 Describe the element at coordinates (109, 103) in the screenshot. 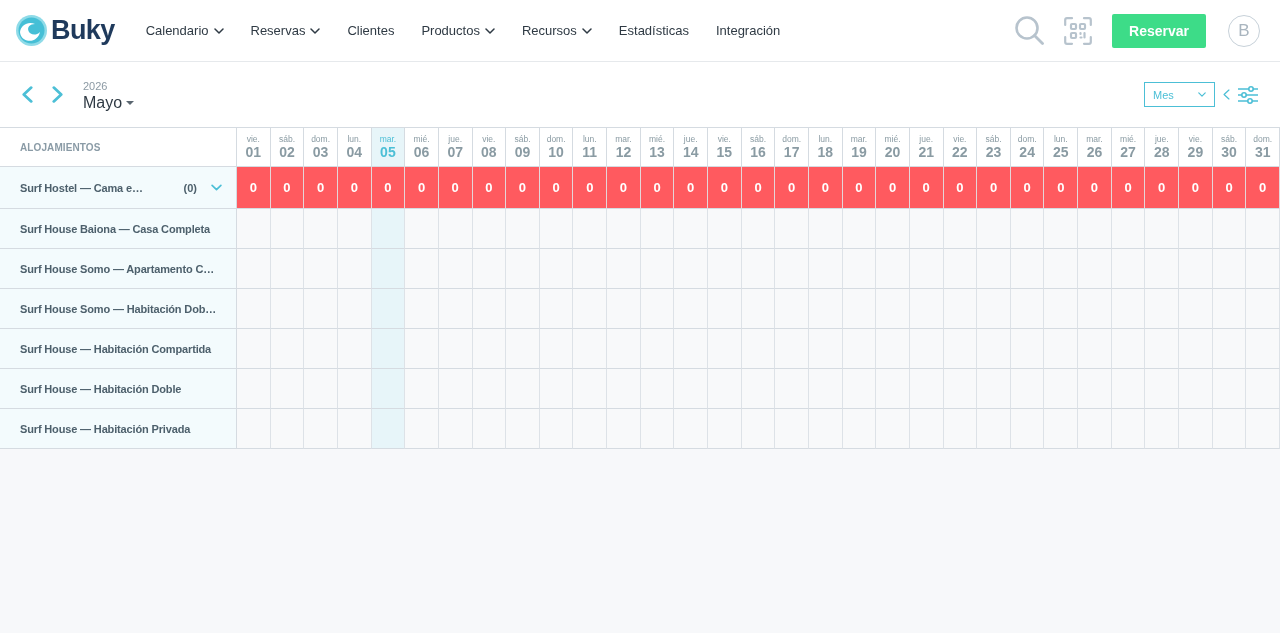

I see `month-select: Mayo` at that location.